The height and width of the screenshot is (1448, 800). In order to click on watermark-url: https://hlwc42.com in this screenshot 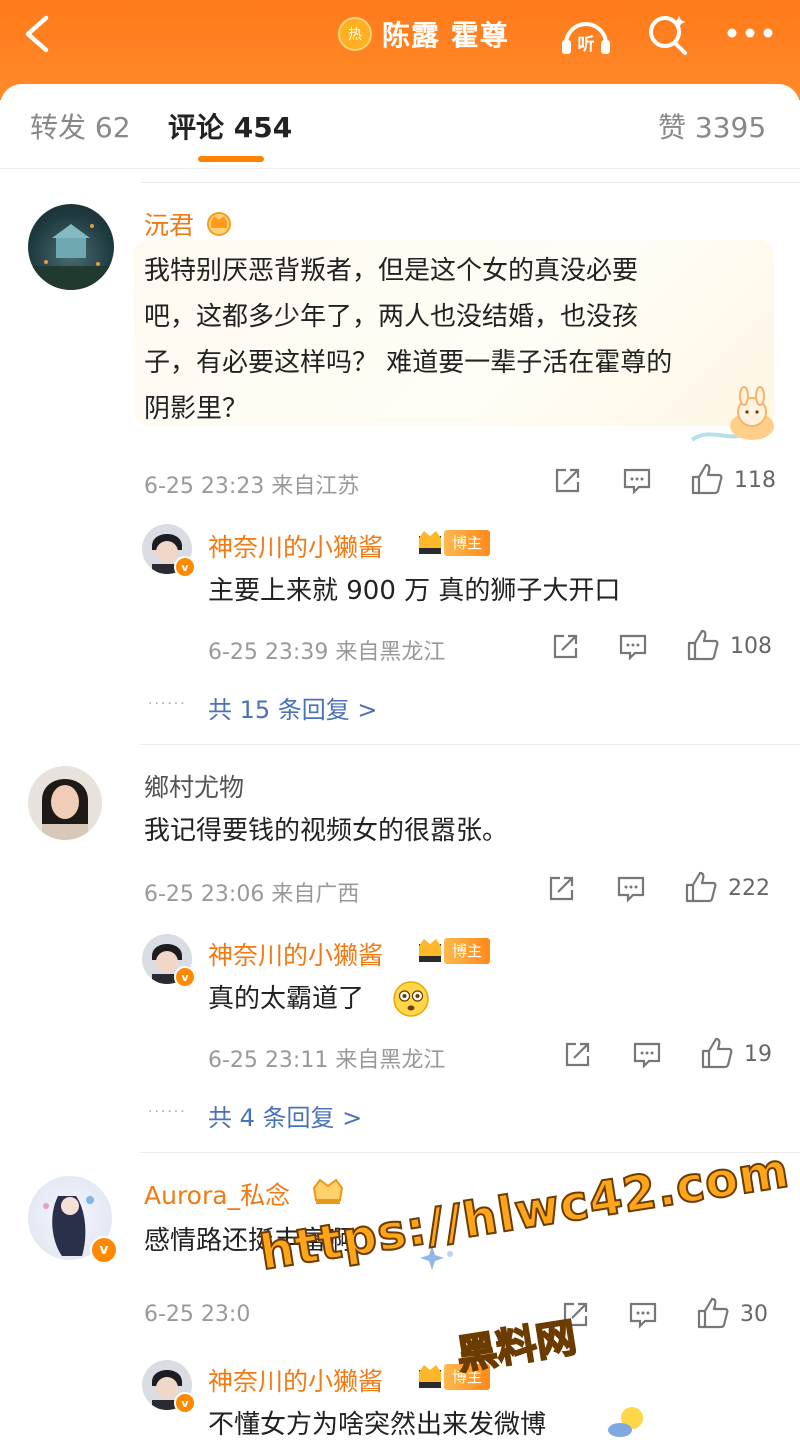, I will do `click(524, 1211)`.